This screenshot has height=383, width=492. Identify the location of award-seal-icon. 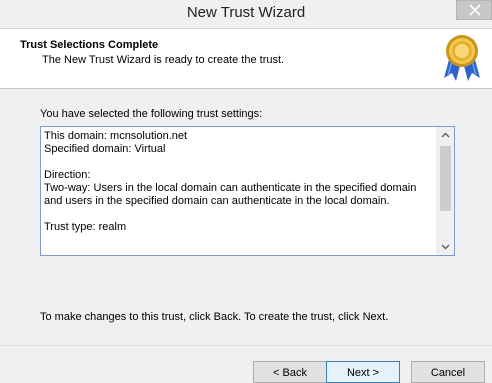
(462, 58).